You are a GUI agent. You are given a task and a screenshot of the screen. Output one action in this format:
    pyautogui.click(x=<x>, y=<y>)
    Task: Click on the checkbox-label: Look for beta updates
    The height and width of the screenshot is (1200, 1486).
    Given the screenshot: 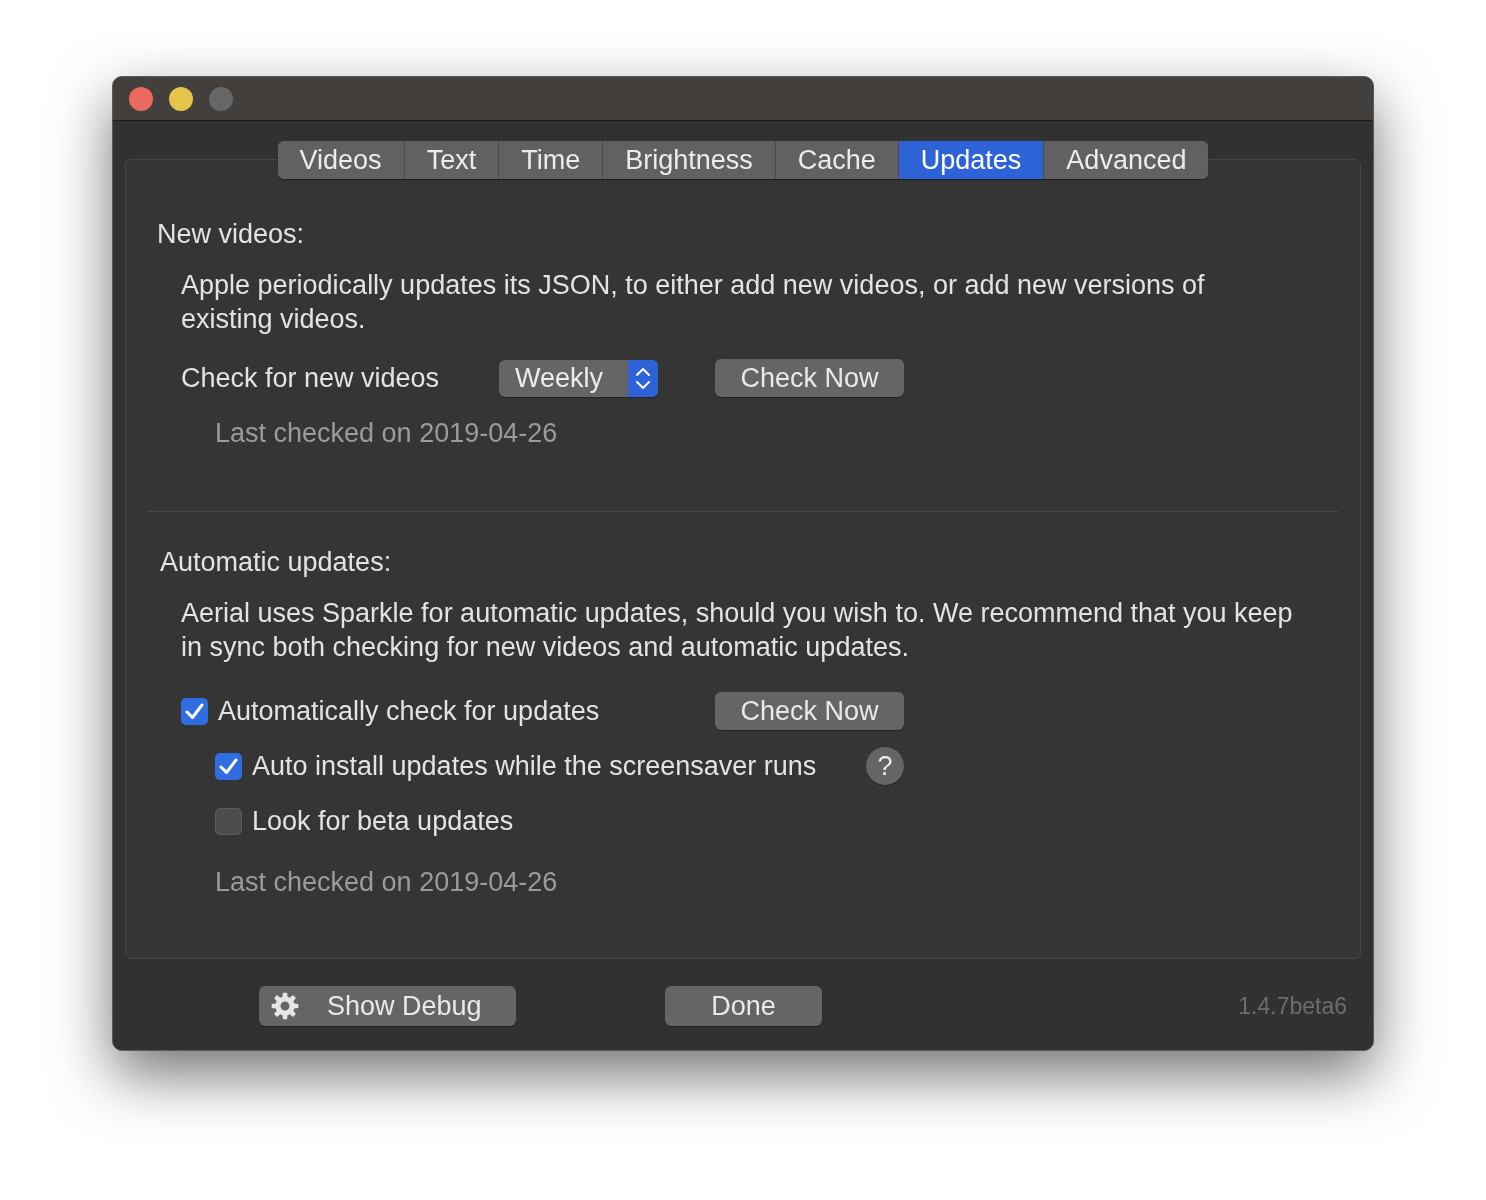 What is the action you would take?
    pyautogui.click(x=383, y=821)
    